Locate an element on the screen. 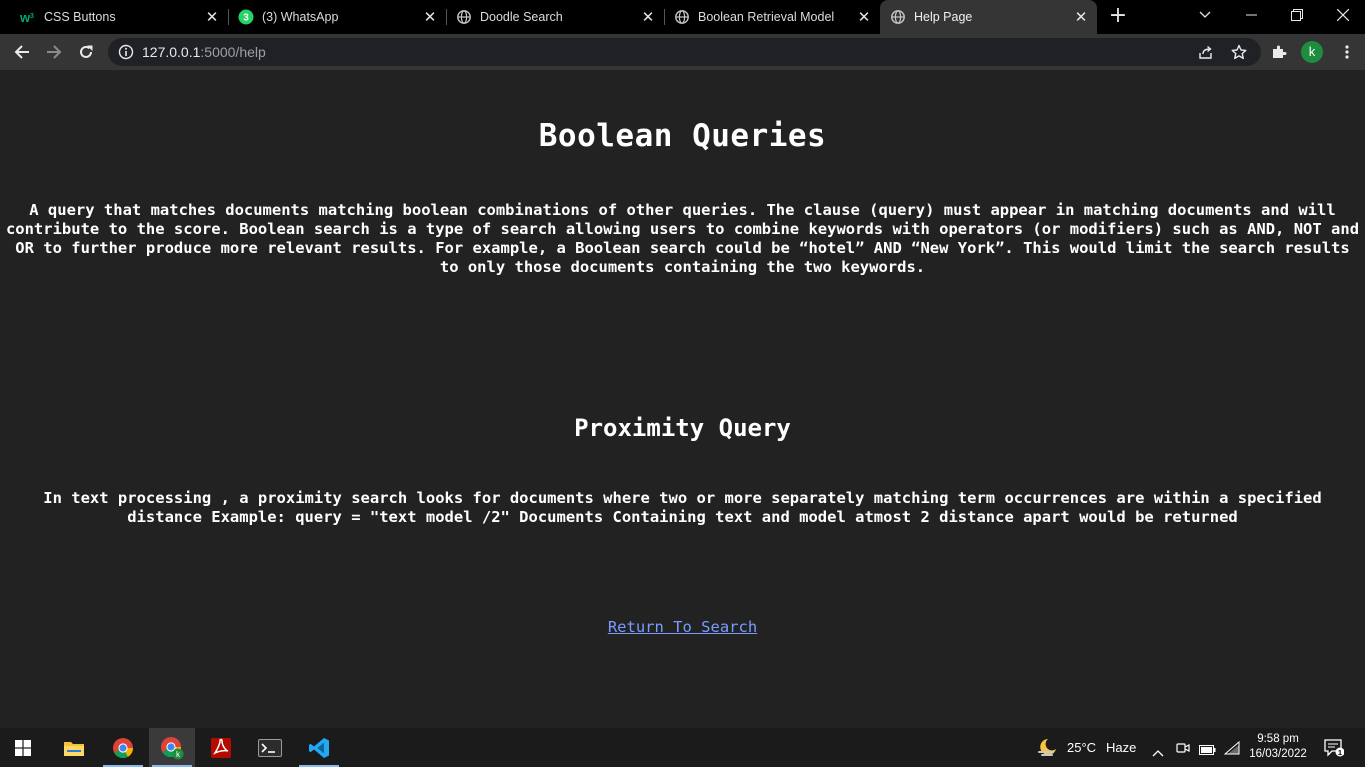 This screenshot has width=1365, height=767. vscode-icon is located at coordinates (319, 747).